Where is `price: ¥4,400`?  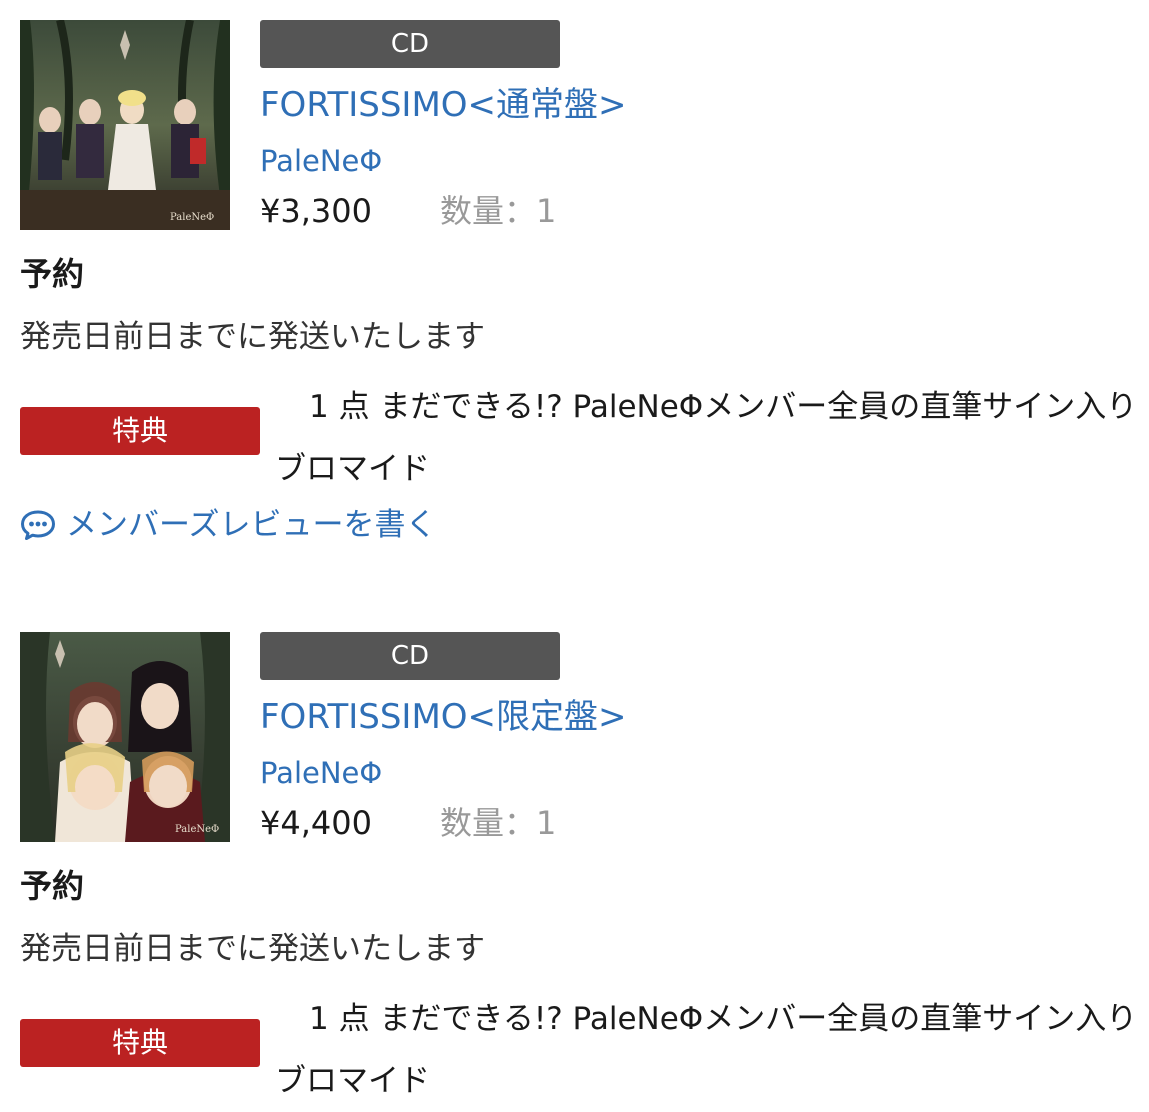 price: ¥4,400 is located at coordinates (316, 823).